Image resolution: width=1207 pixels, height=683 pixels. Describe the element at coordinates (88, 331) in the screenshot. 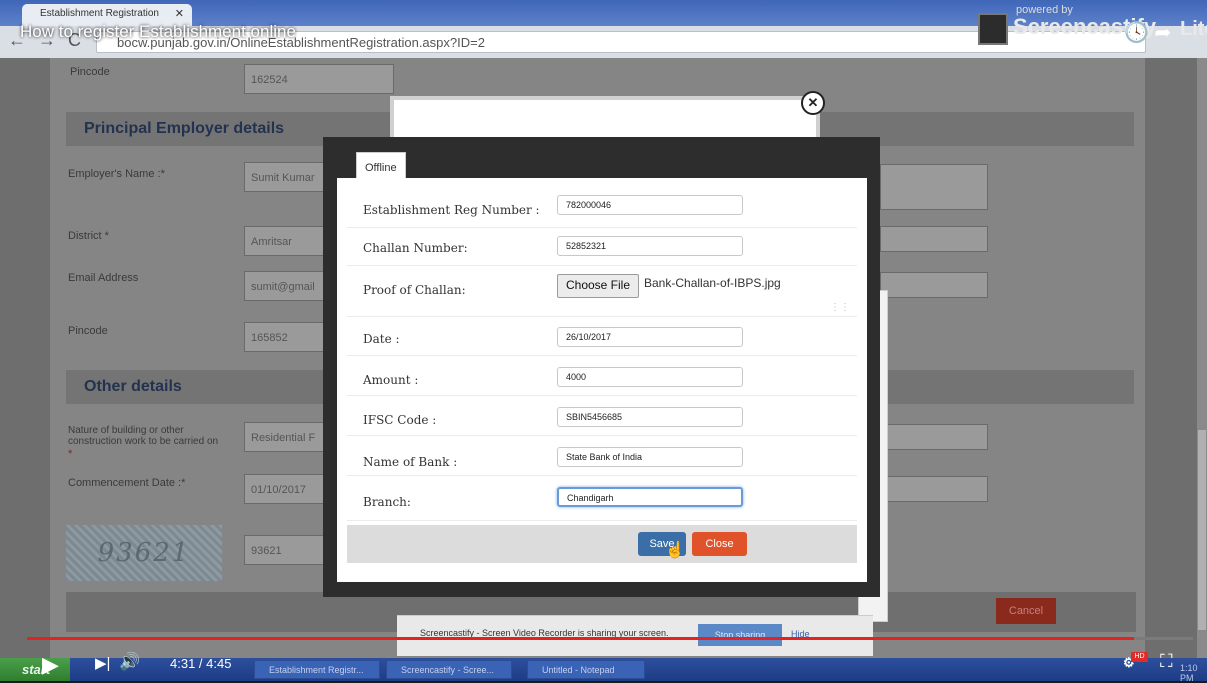

I see `pincode-label: Pincode` at that location.